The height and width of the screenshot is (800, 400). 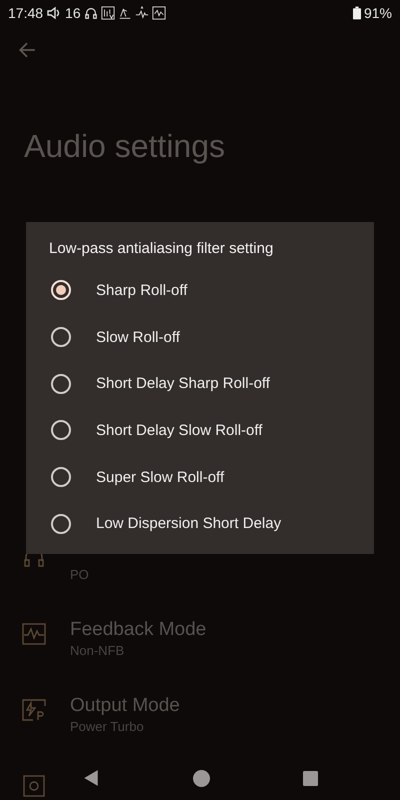 I want to click on battery-icon, so click(x=356, y=13).